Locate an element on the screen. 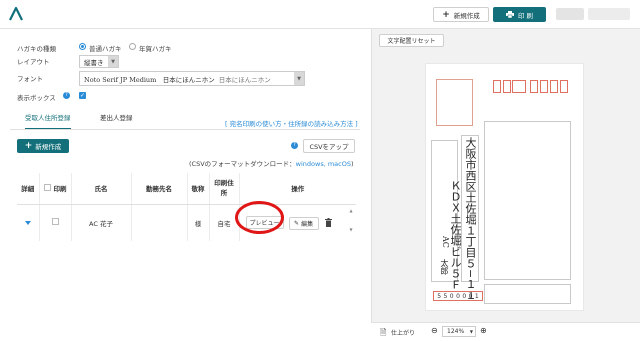 Image resolution: width=640 pixels, height=341 pixels. recipient-address-line2: ＫＤＸ土佐堀ビル５Ｆ is located at coordinates (455, 235).